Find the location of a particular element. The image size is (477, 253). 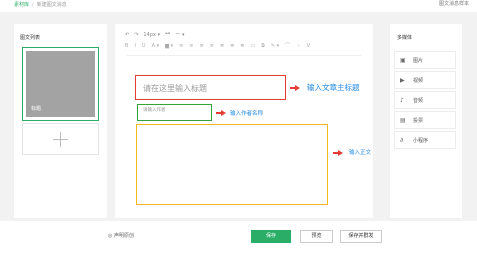

media-item-image: ▣ 图片 is located at coordinates (425, 60).